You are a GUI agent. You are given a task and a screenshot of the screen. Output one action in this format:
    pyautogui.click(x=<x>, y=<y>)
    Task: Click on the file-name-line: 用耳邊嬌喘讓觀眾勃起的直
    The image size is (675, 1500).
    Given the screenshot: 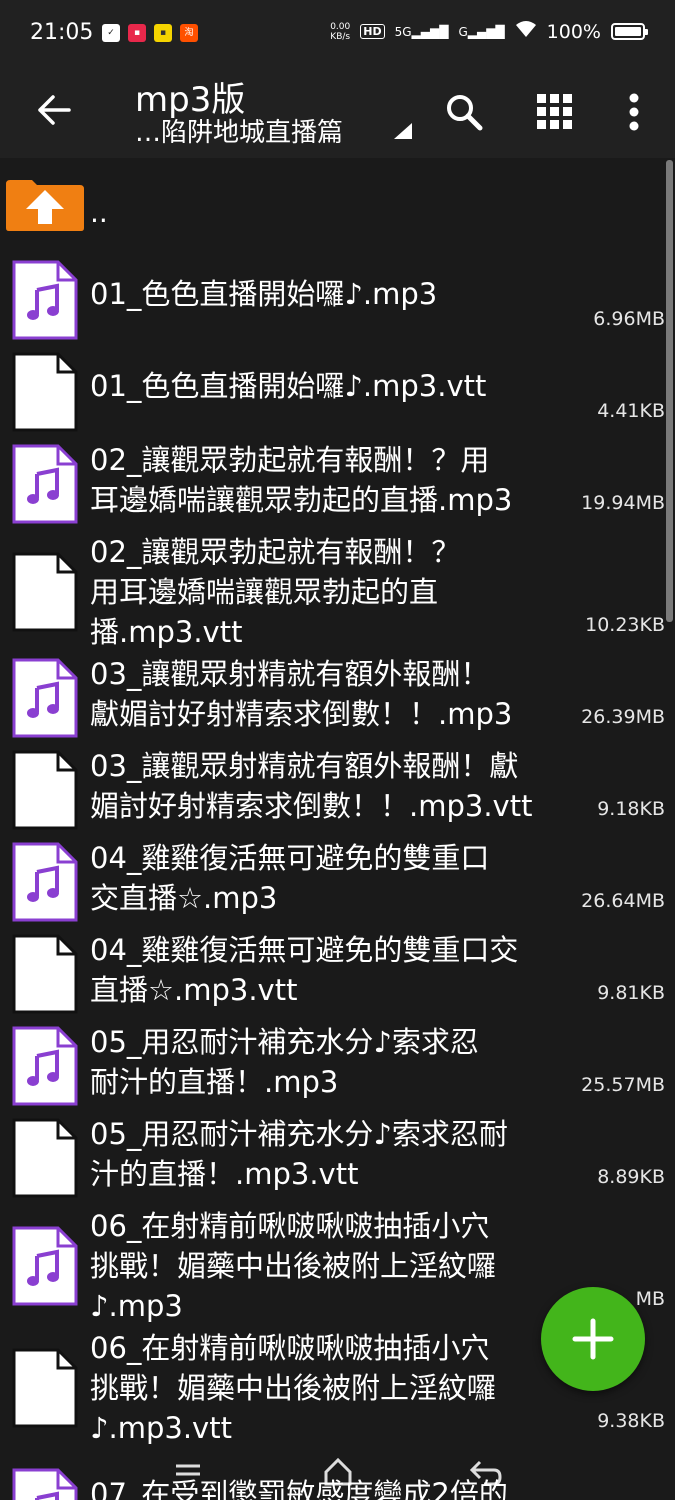 What is the action you would take?
    pyautogui.click(x=264, y=592)
    